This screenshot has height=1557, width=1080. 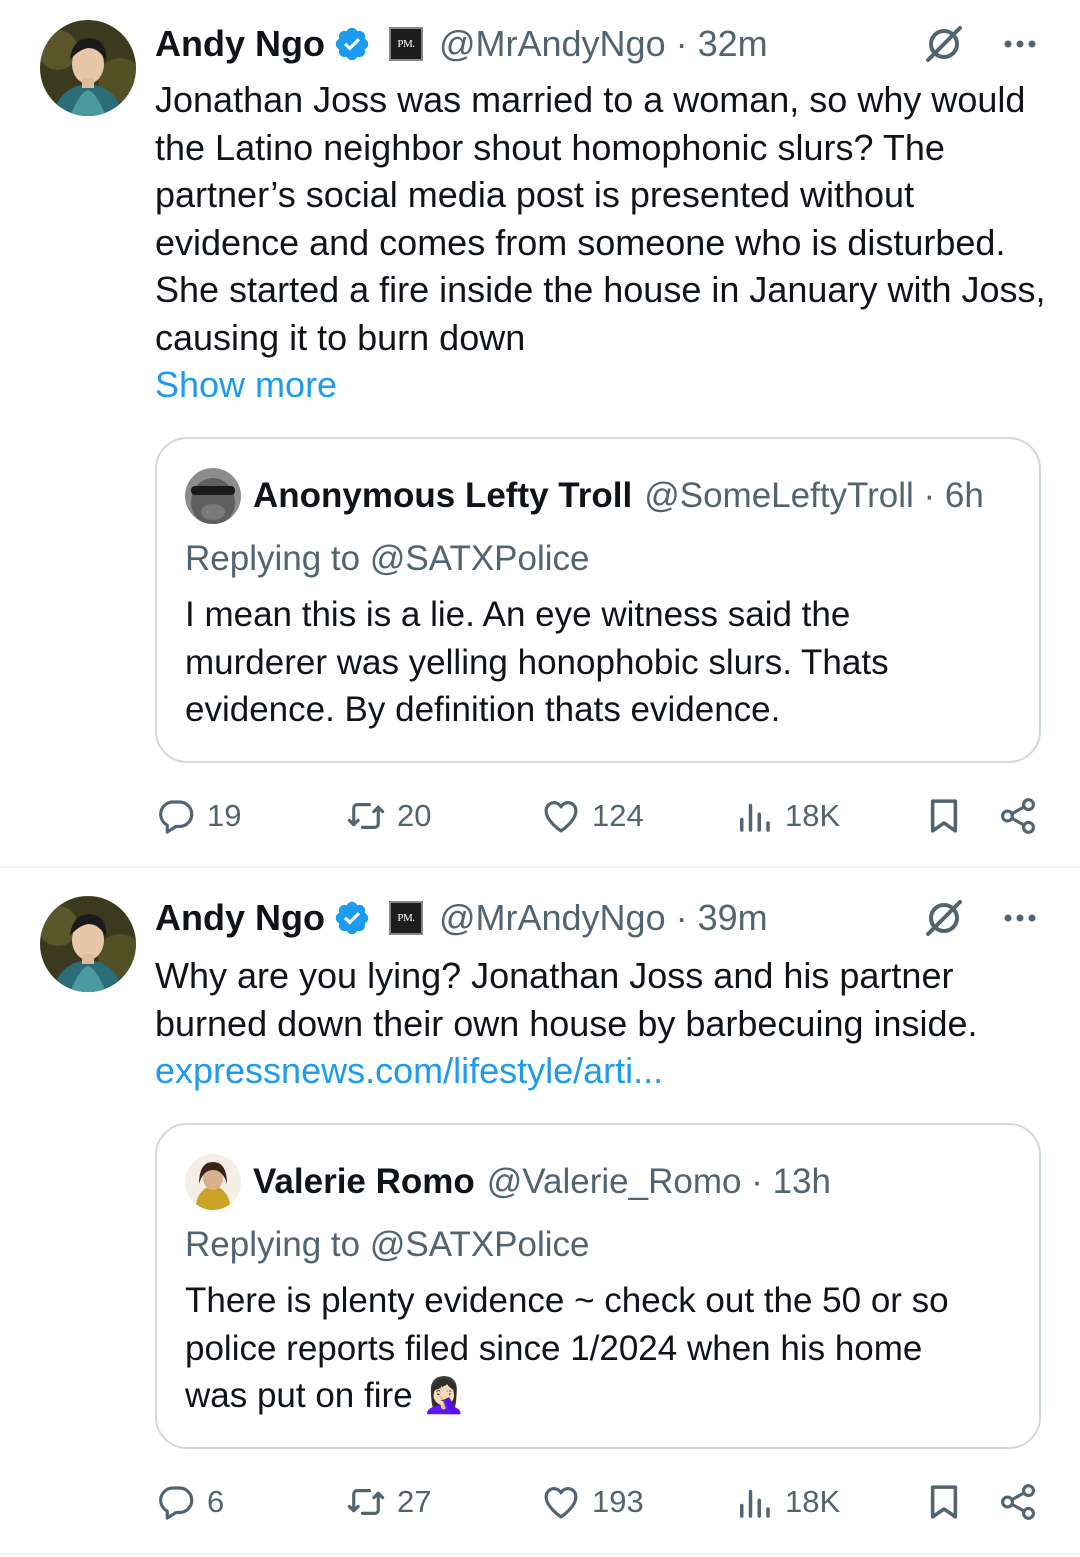 What do you see at coordinates (414, 1501) in the screenshot?
I see `repost-count: 27` at bounding box center [414, 1501].